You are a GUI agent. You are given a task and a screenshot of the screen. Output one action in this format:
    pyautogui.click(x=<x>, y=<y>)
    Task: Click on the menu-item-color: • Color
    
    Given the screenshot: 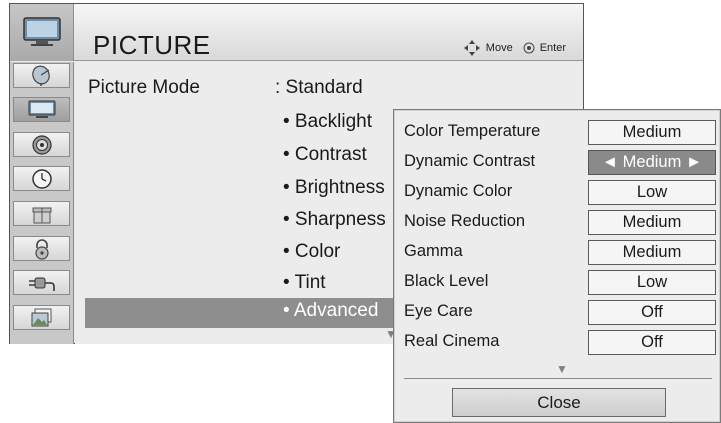 What is the action you would take?
    pyautogui.click(x=311, y=252)
    